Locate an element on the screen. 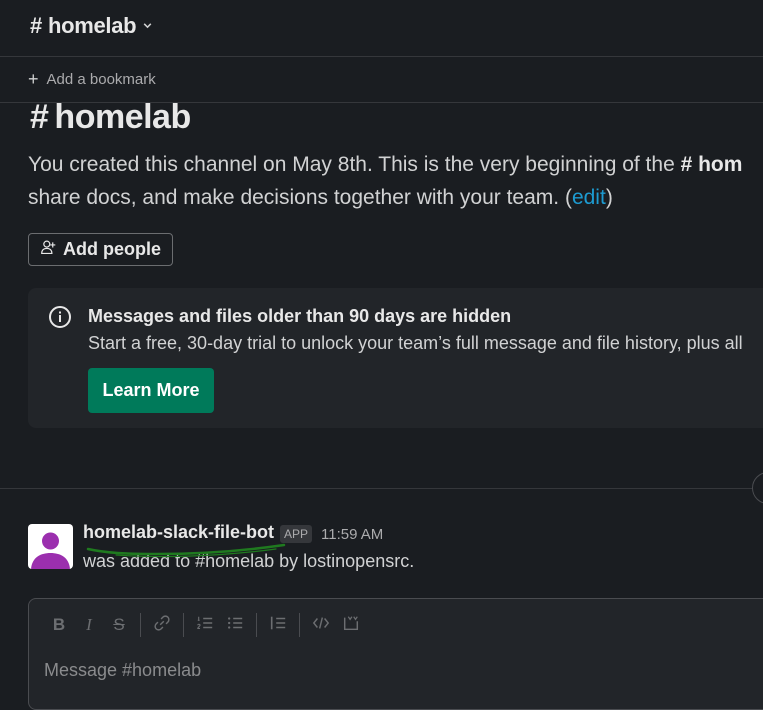  ordered-list-icon is located at coordinates (205, 625).